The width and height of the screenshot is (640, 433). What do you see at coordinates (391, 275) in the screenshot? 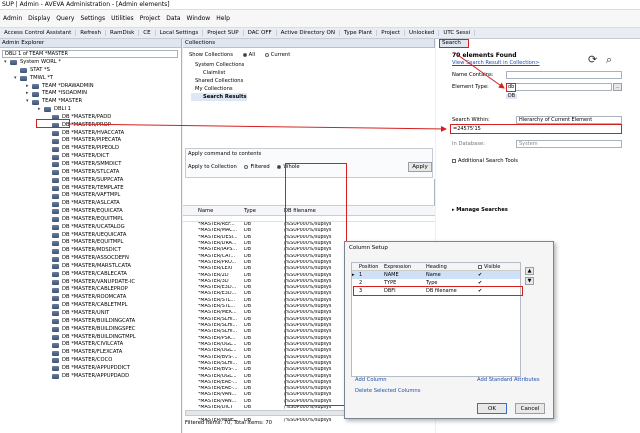
I see `column-cell-expr: NAME` at bounding box center [391, 275].